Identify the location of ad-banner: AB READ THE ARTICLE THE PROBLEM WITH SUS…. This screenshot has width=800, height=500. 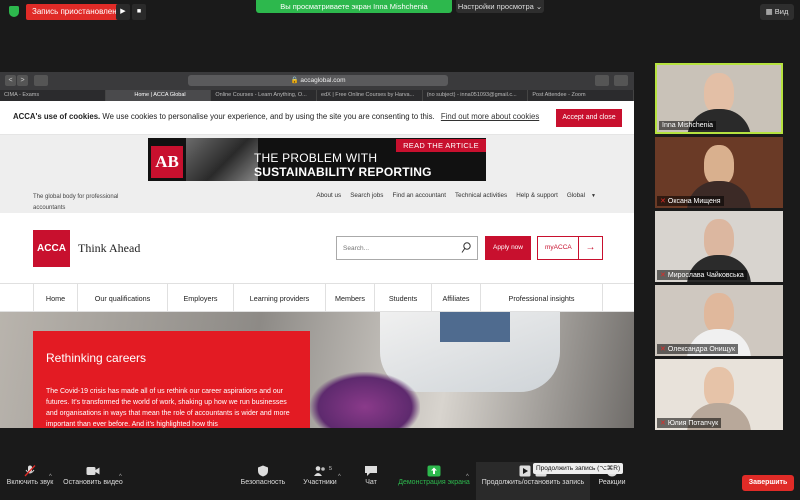
(317, 159).